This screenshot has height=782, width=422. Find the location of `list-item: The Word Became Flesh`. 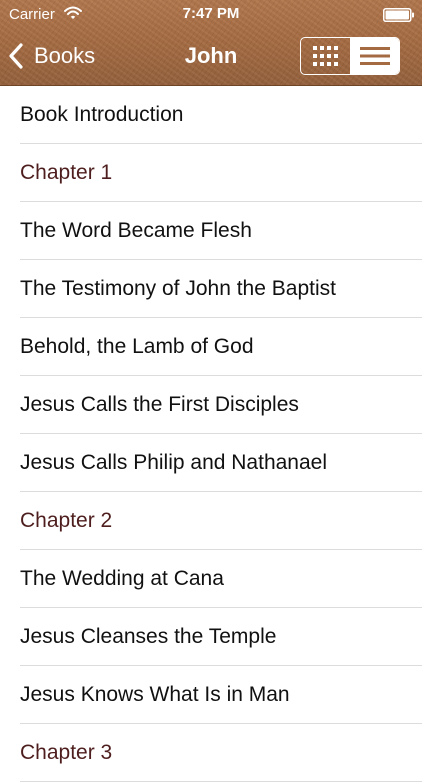

list-item: The Word Became Flesh is located at coordinates (211, 231).